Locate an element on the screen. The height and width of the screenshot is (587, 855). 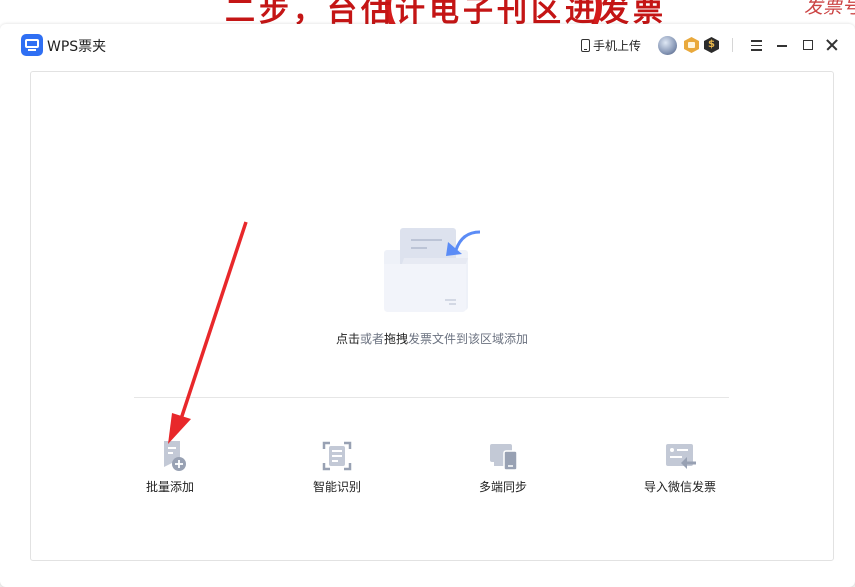
batch-add-button: 批量添加 is located at coordinates (170, 467).